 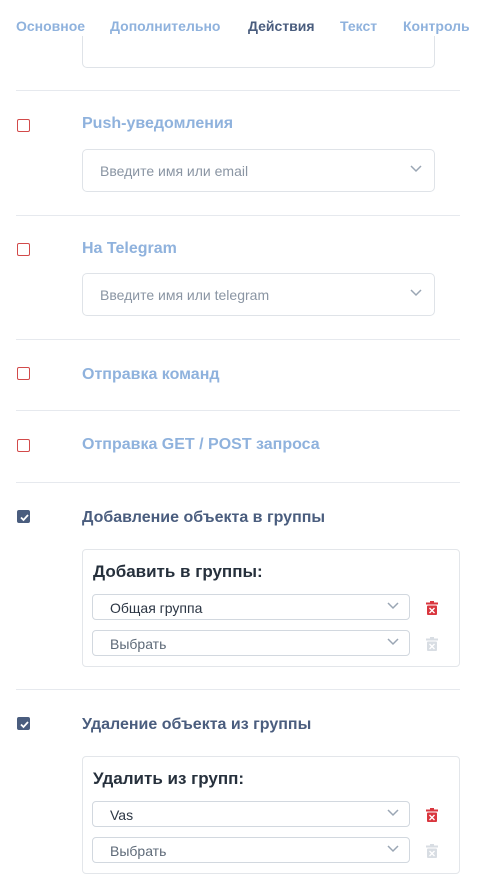 What do you see at coordinates (258, 52) in the screenshot?
I see `scrolled-field` at bounding box center [258, 52].